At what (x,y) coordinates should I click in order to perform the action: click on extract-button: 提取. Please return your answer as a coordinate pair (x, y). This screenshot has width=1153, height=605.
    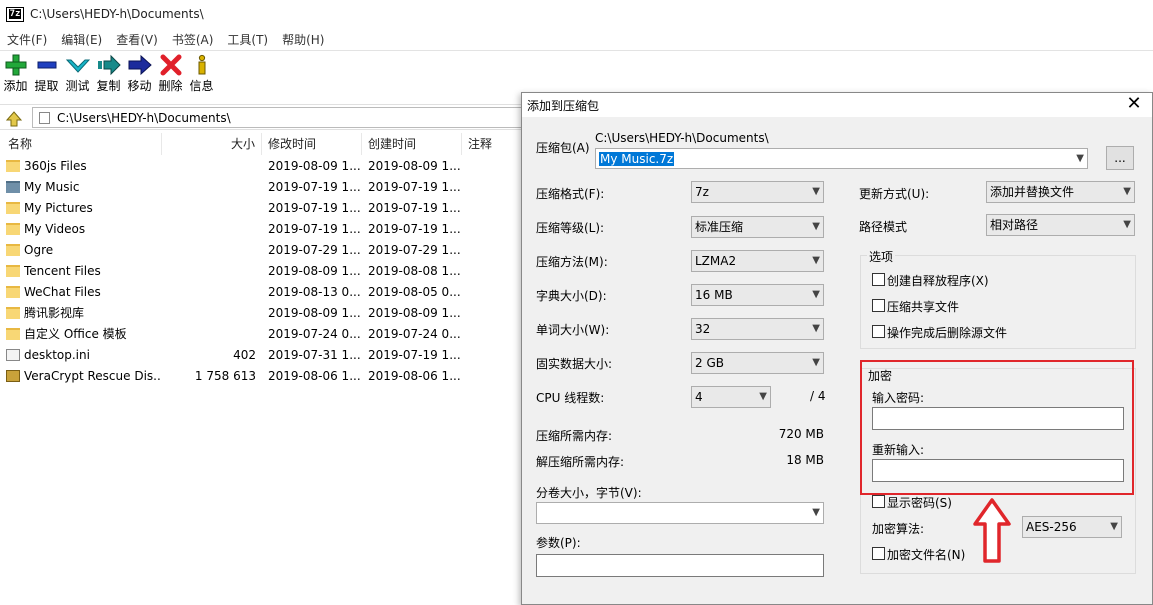
    Looking at the image, I should click on (46, 75).